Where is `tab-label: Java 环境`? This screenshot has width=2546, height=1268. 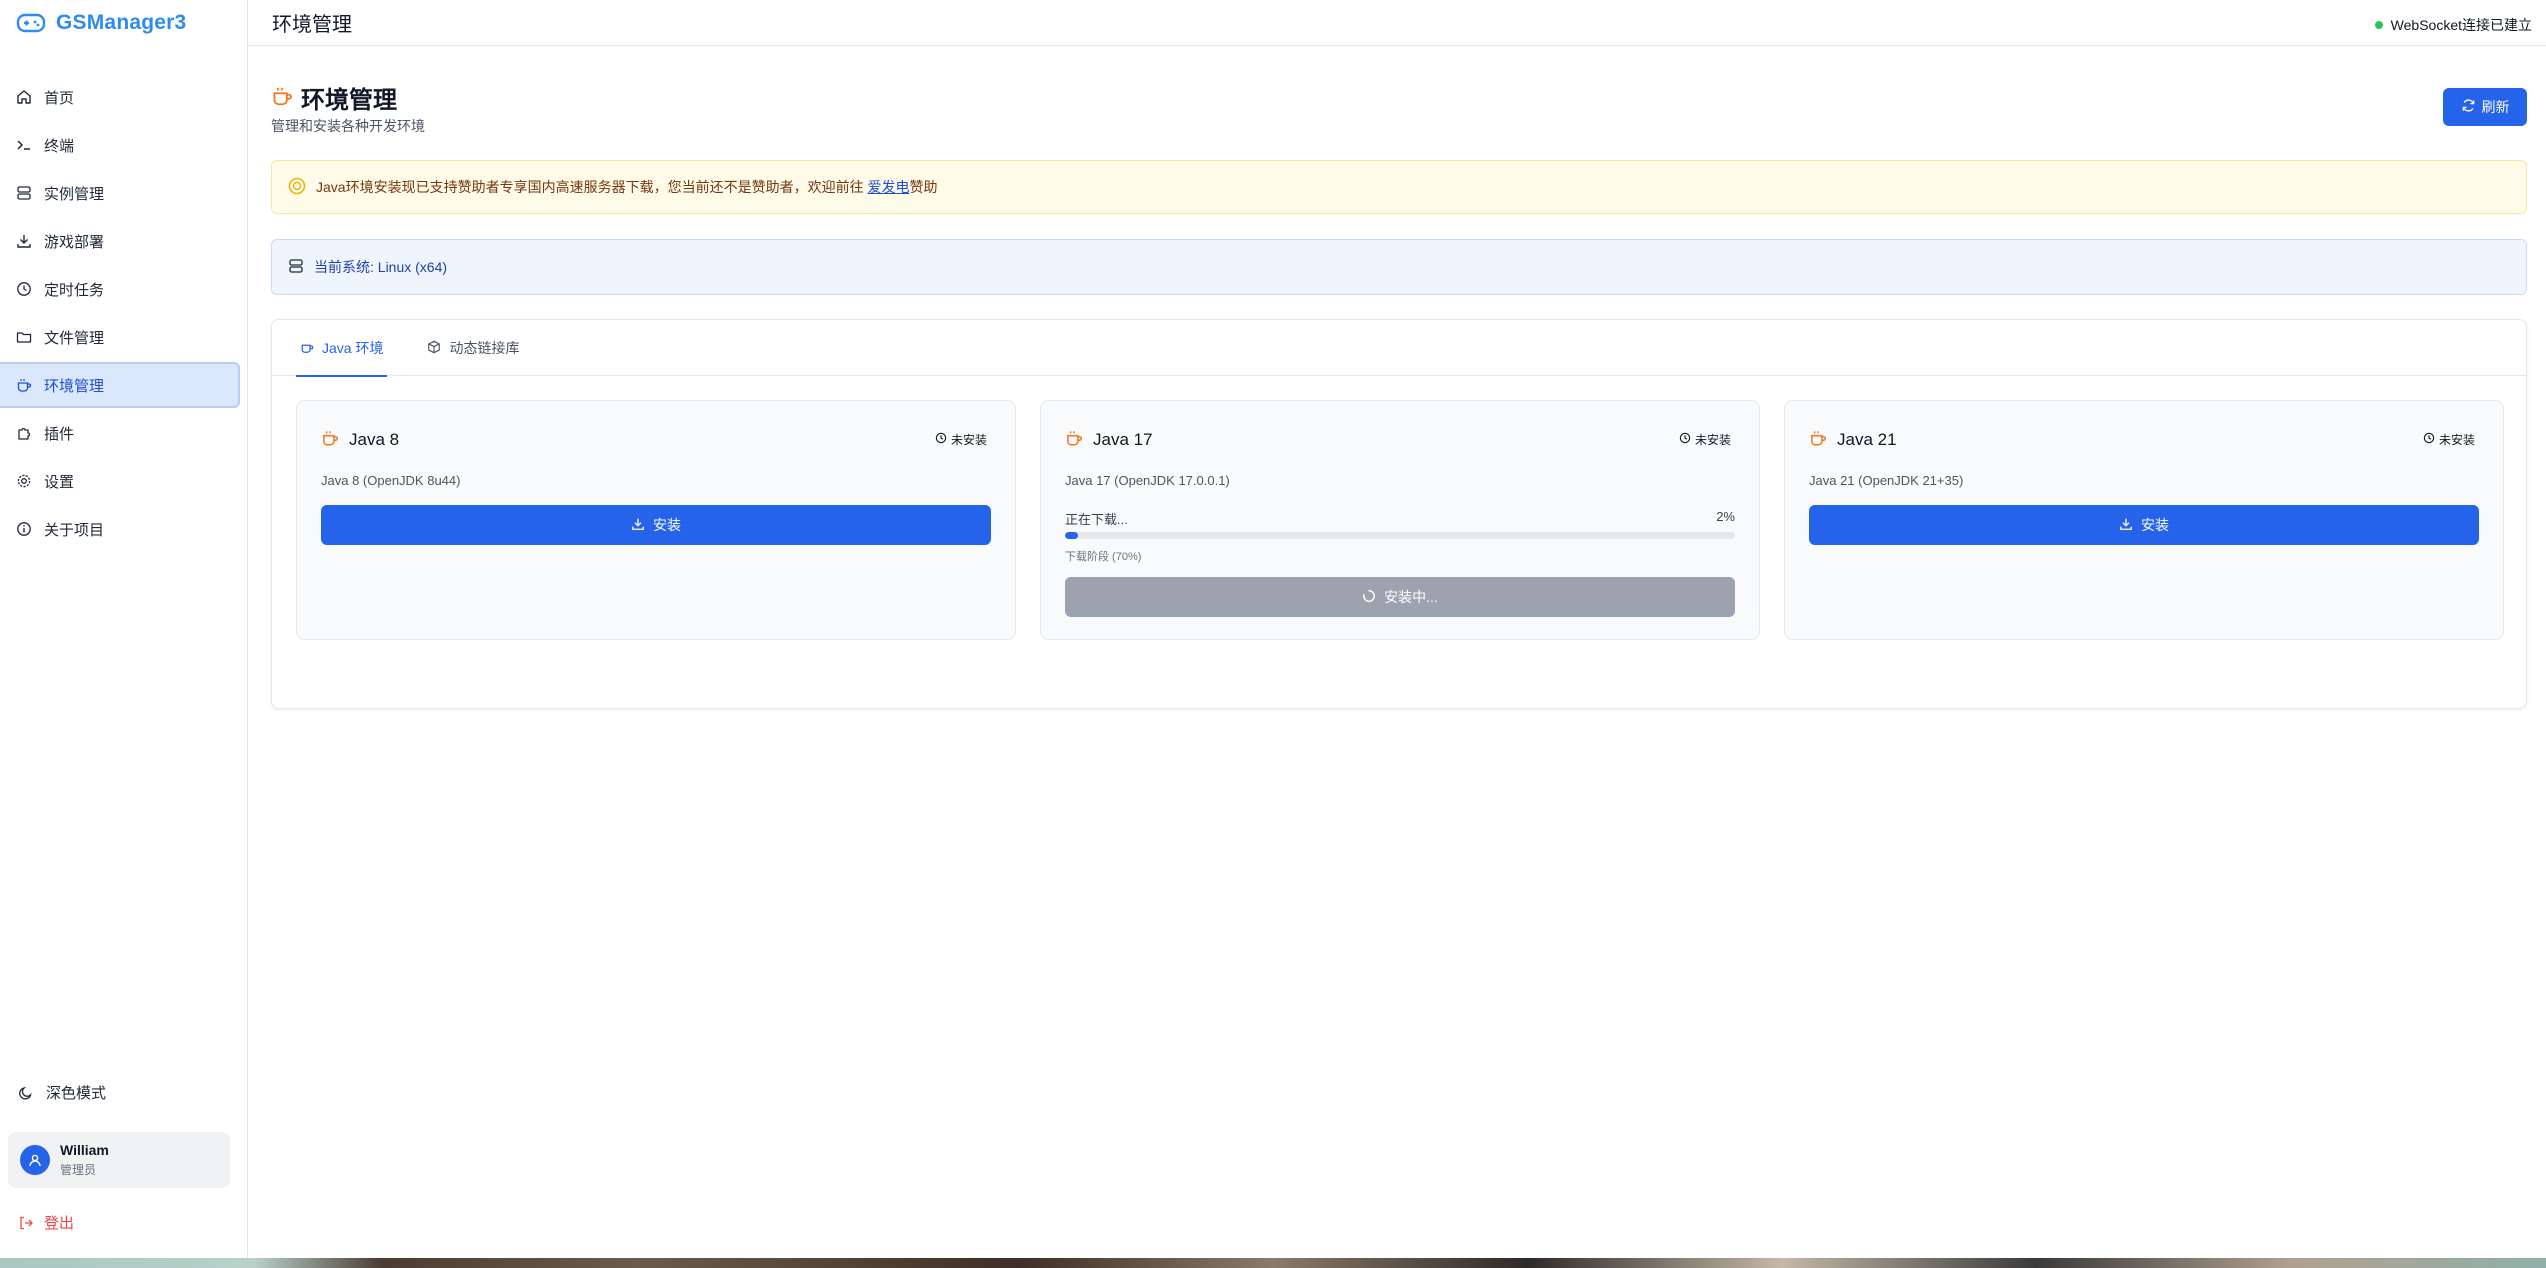 tab-label: Java 环境 is located at coordinates (353, 348).